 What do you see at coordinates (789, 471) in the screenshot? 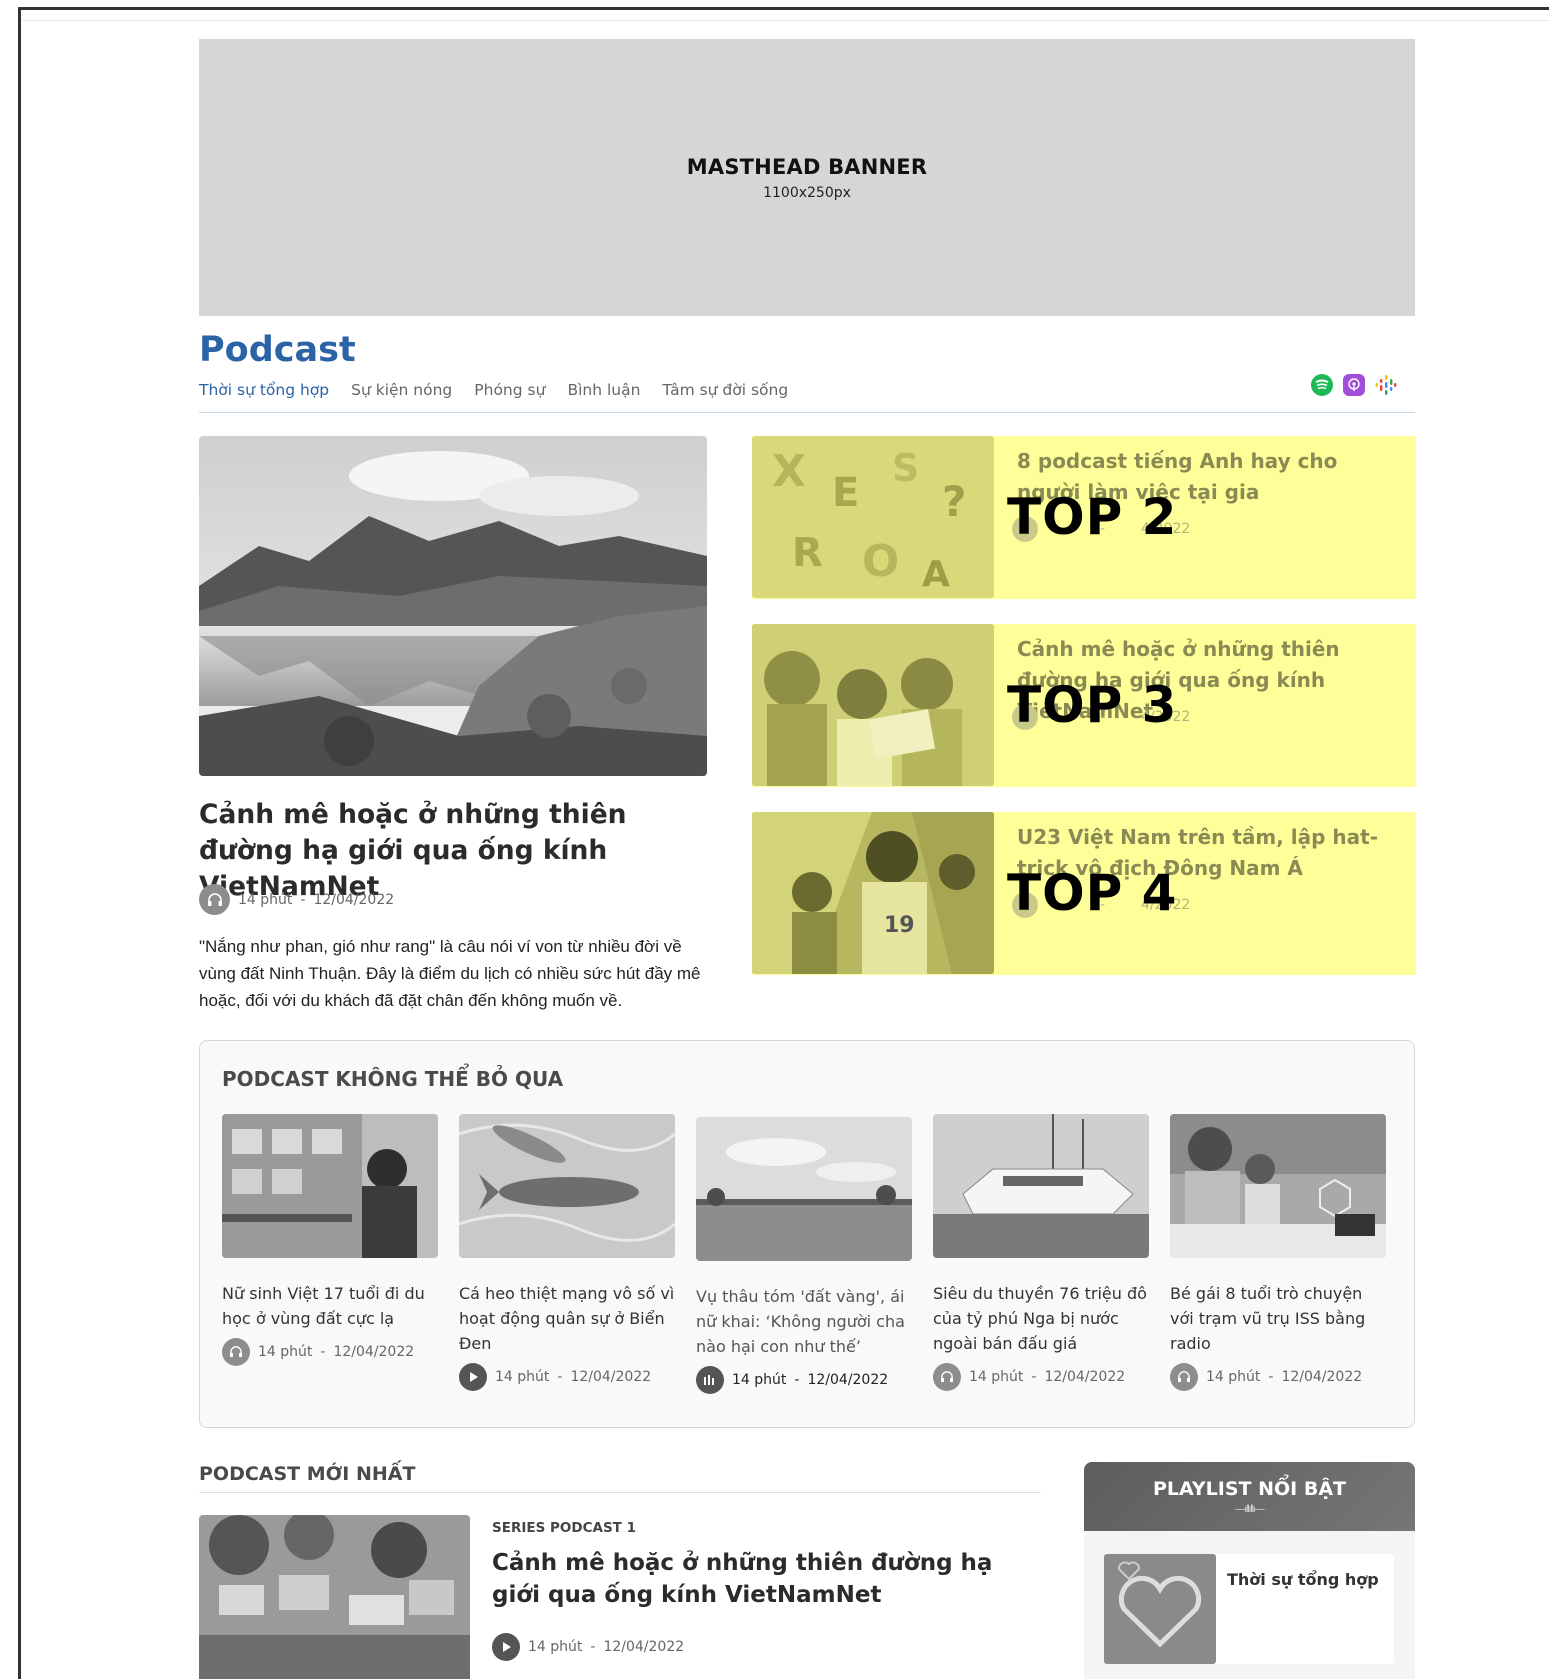
I see `svg-text: X` at bounding box center [789, 471].